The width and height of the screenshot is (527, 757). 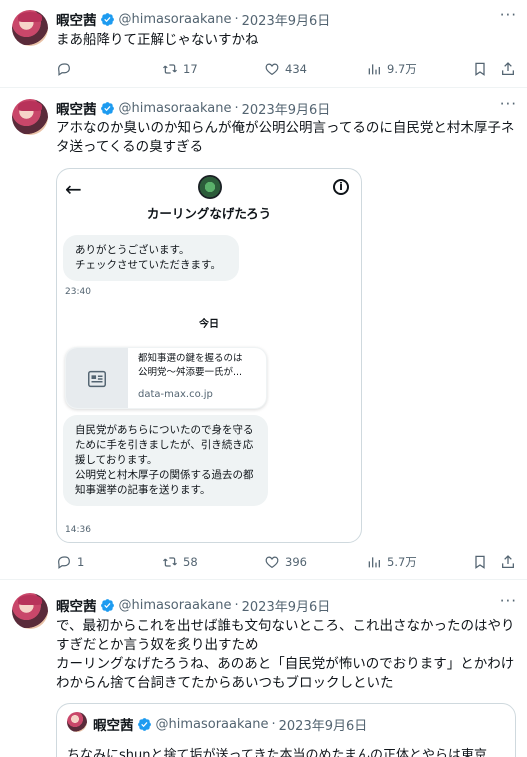 I want to click on dm-timestamp: 23:40, so click(x=78, y=292).